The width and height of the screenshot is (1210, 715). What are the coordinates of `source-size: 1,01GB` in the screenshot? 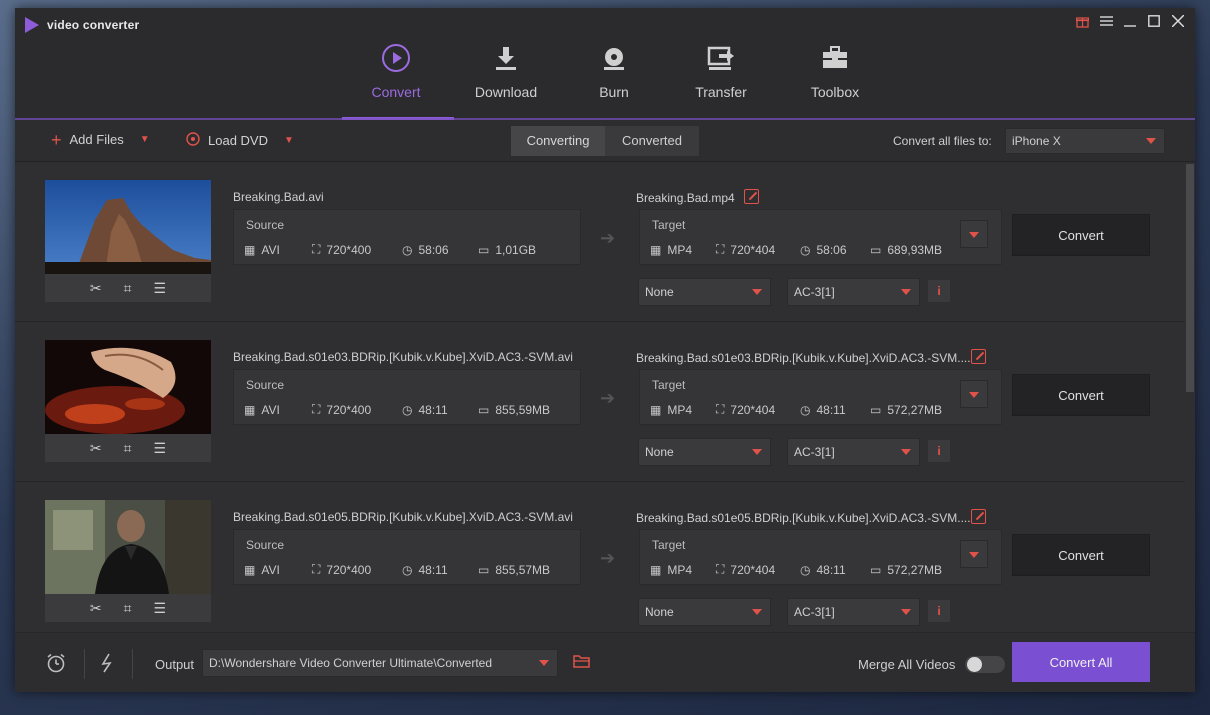 It's located at (516, 249).